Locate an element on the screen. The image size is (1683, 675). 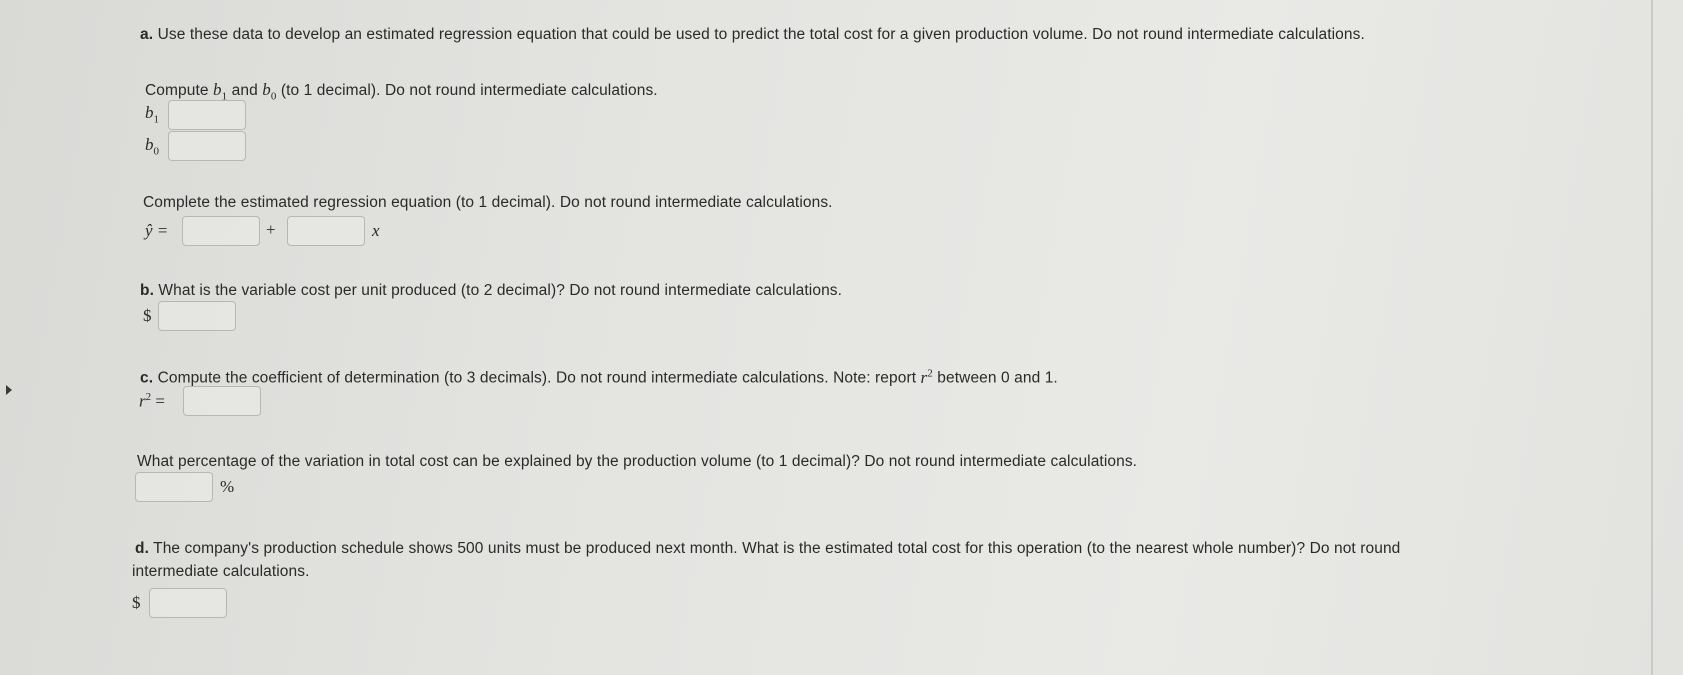
part-d-letter: d. is located at coordinates (142, 548).